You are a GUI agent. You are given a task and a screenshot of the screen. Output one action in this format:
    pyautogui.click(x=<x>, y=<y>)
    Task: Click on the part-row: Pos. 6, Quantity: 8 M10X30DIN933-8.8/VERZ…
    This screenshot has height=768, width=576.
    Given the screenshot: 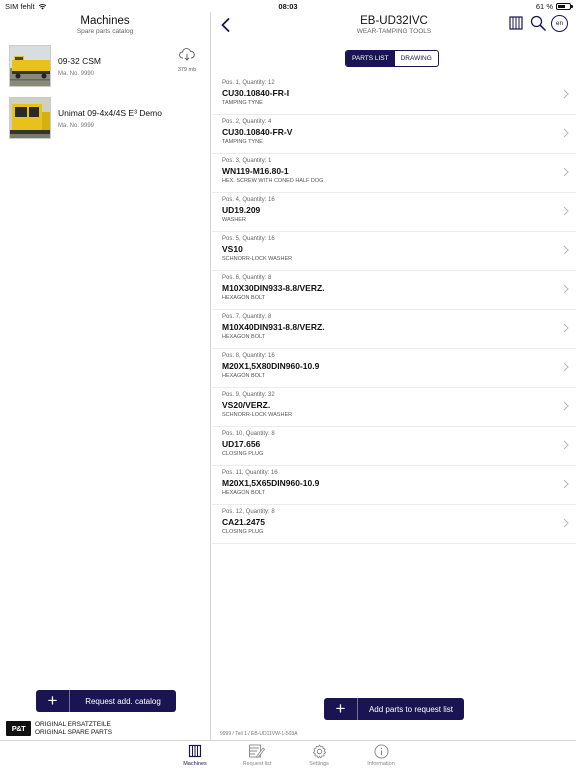 What is the action you would take?
    pyautogui.click(x=394, y=290)
    